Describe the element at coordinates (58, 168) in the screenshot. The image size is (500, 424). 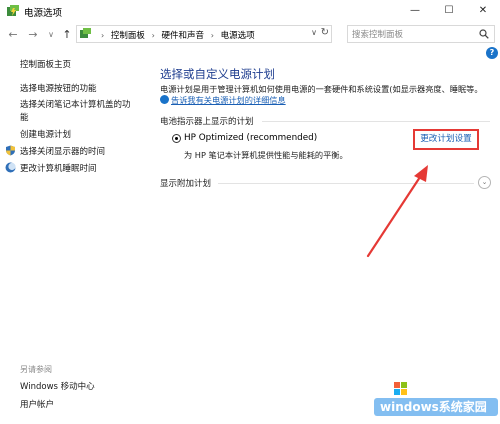
I see `sidebar-item-sleep-time: 更改计算机睡眠时间` at that location.